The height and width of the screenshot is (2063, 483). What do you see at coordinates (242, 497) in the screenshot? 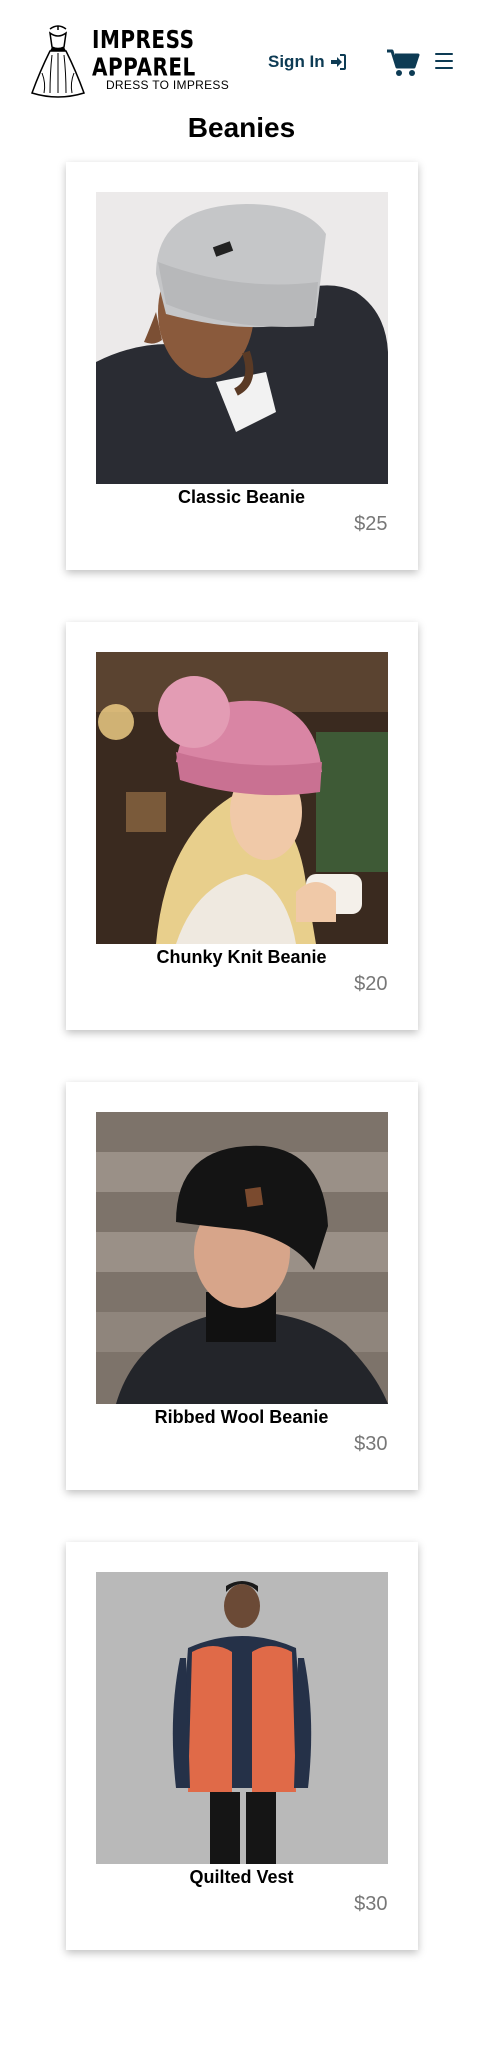
I see `product-name: Classic Beanie` at bounding box center [242, 497].